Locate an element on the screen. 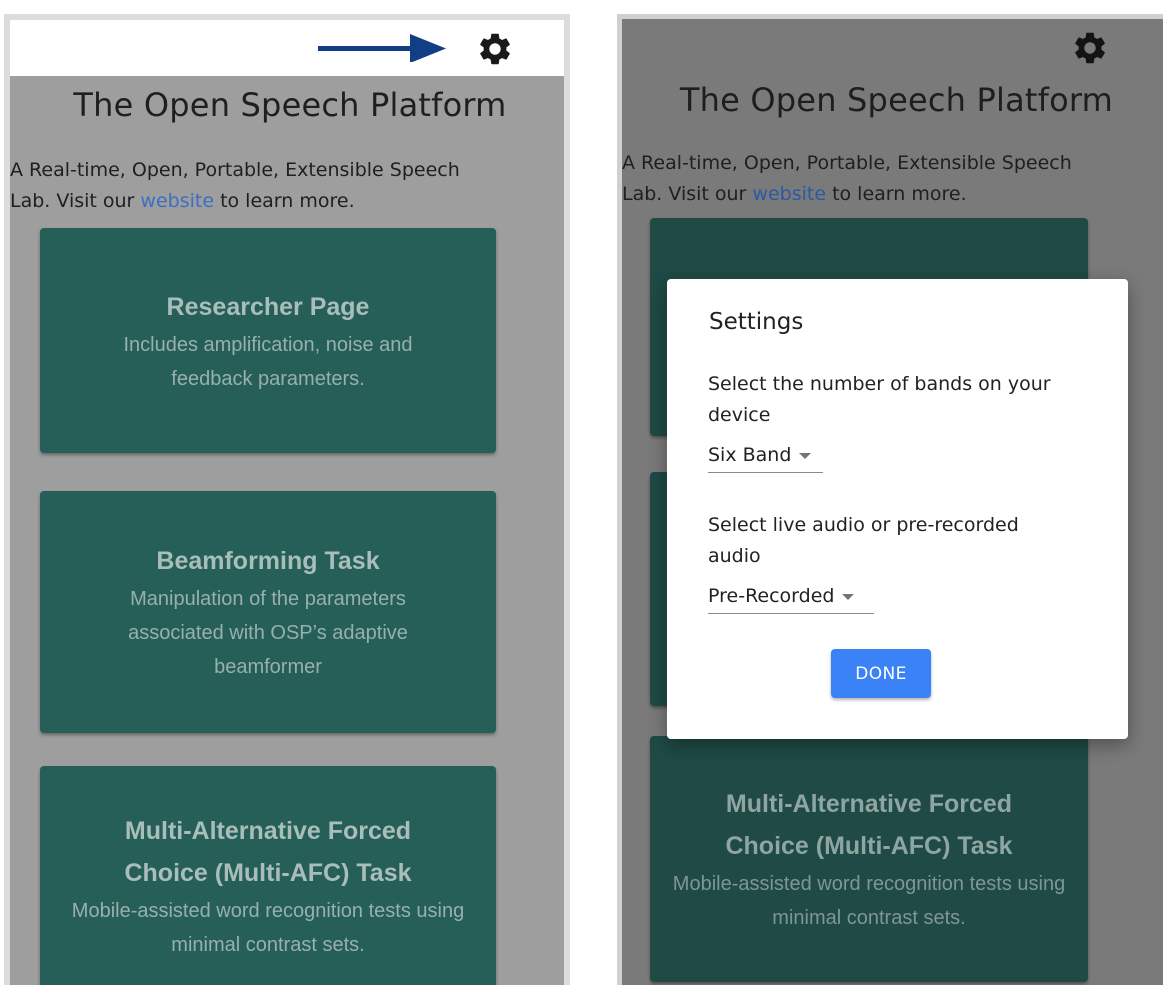 This screenshot has width=1163, height=985. bands-select: Six Band is located at coordinates (765, 455).